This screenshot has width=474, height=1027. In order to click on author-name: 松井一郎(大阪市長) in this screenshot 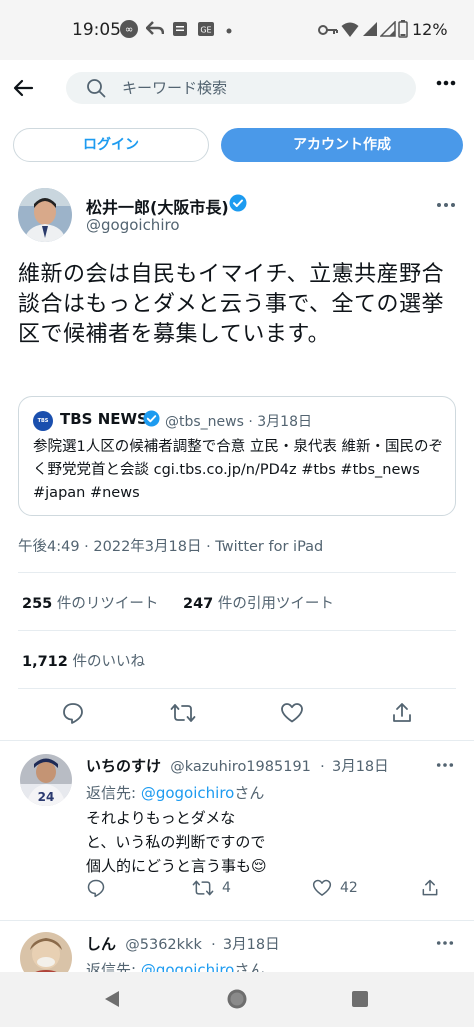, I will do `click(157, 206)`.